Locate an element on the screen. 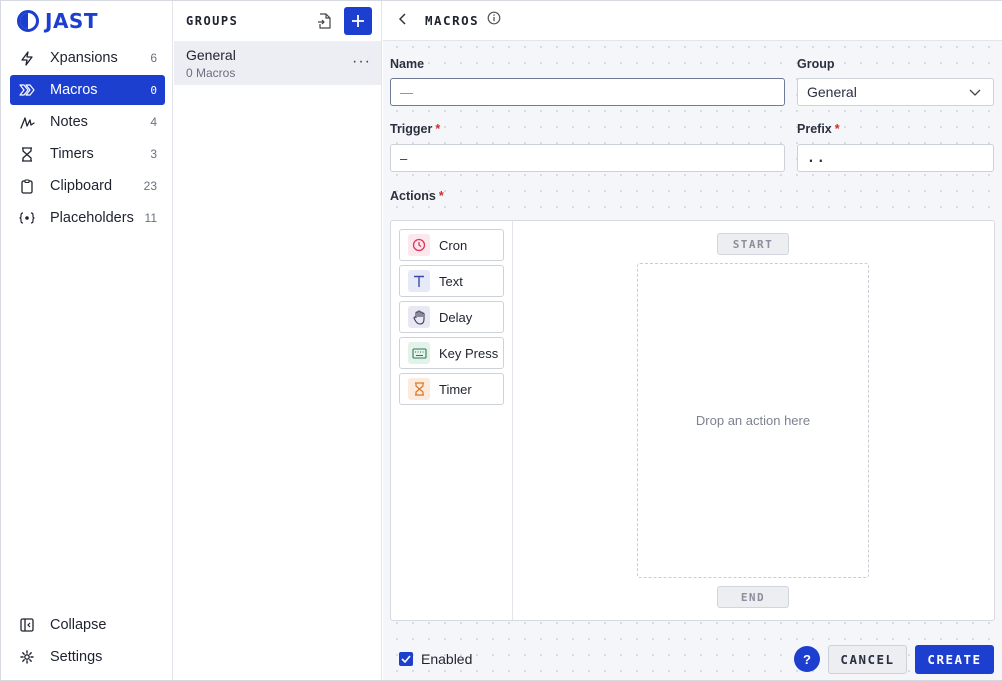  action-label: Text is located at coordinates (451, 281).